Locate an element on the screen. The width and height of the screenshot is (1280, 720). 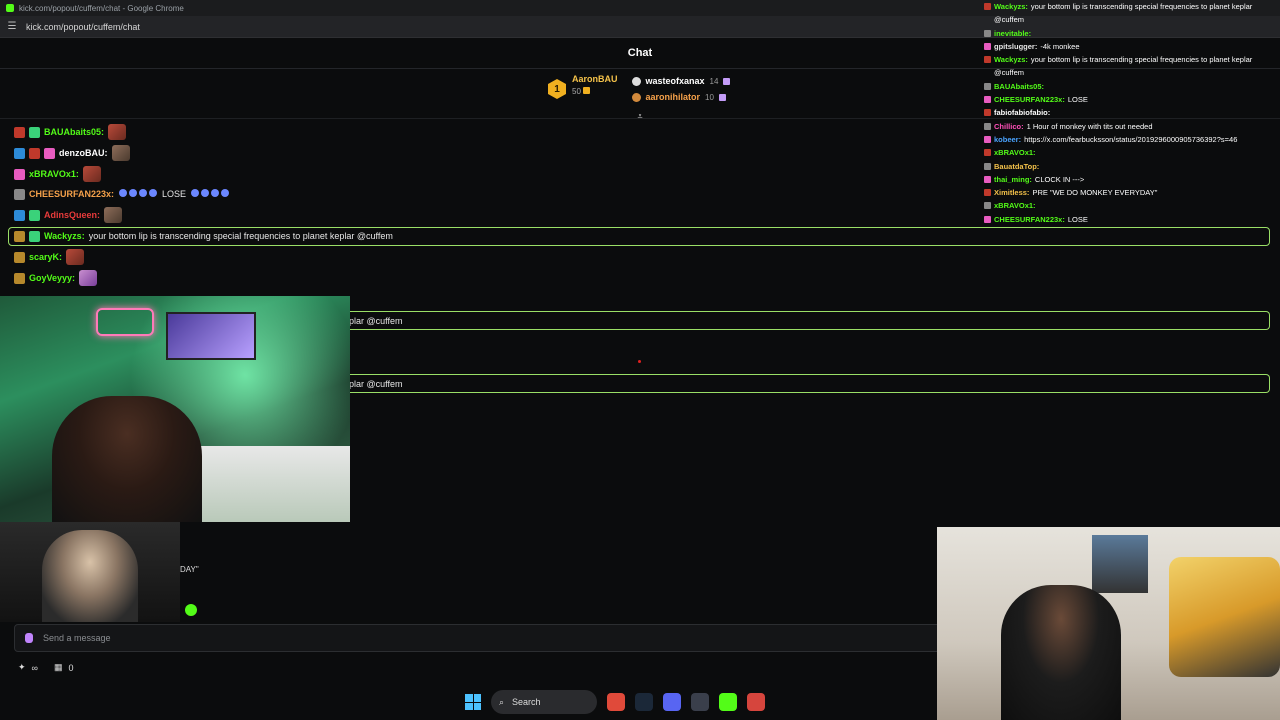
chat-message: CHEESURFAN223x: LOSE is located at coordinates (122, 194).